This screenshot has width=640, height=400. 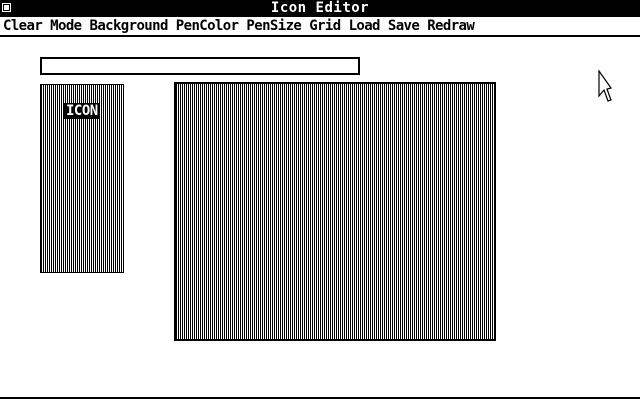 What do you see at coordinates (128, 26) in the screenshot?
I see `menu-background: Background` at bounding box center [128, 26].